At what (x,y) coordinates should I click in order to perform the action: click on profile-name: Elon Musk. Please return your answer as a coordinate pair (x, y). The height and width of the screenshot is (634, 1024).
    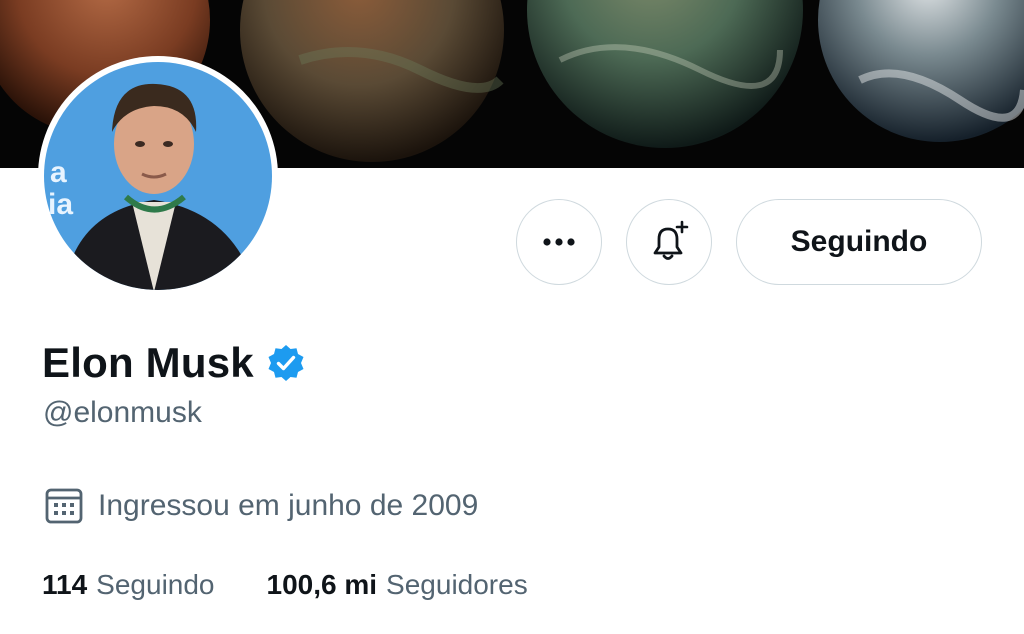
    Looking at the image, I should click on (148, 362).